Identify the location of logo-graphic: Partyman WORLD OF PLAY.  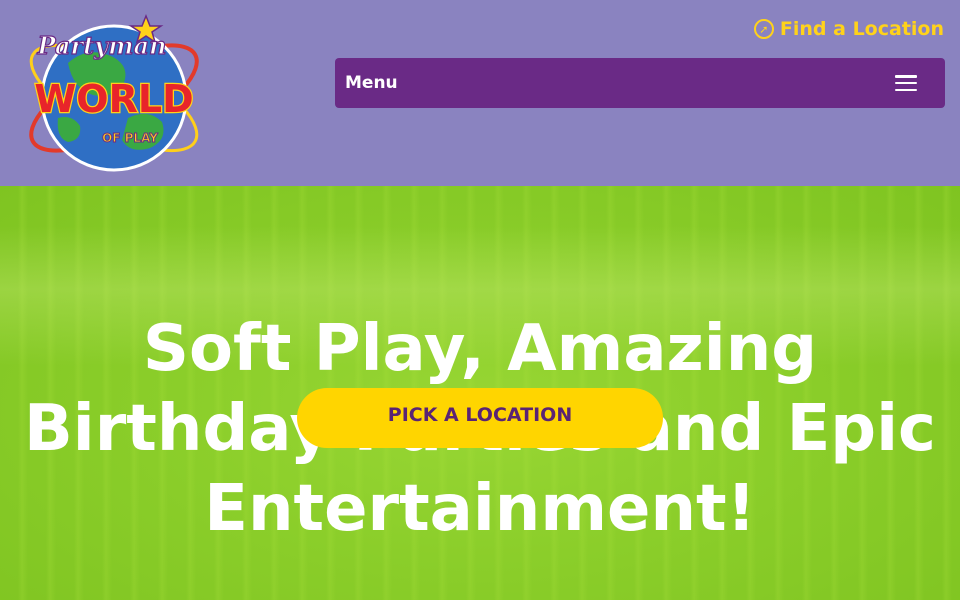
(114, 92).